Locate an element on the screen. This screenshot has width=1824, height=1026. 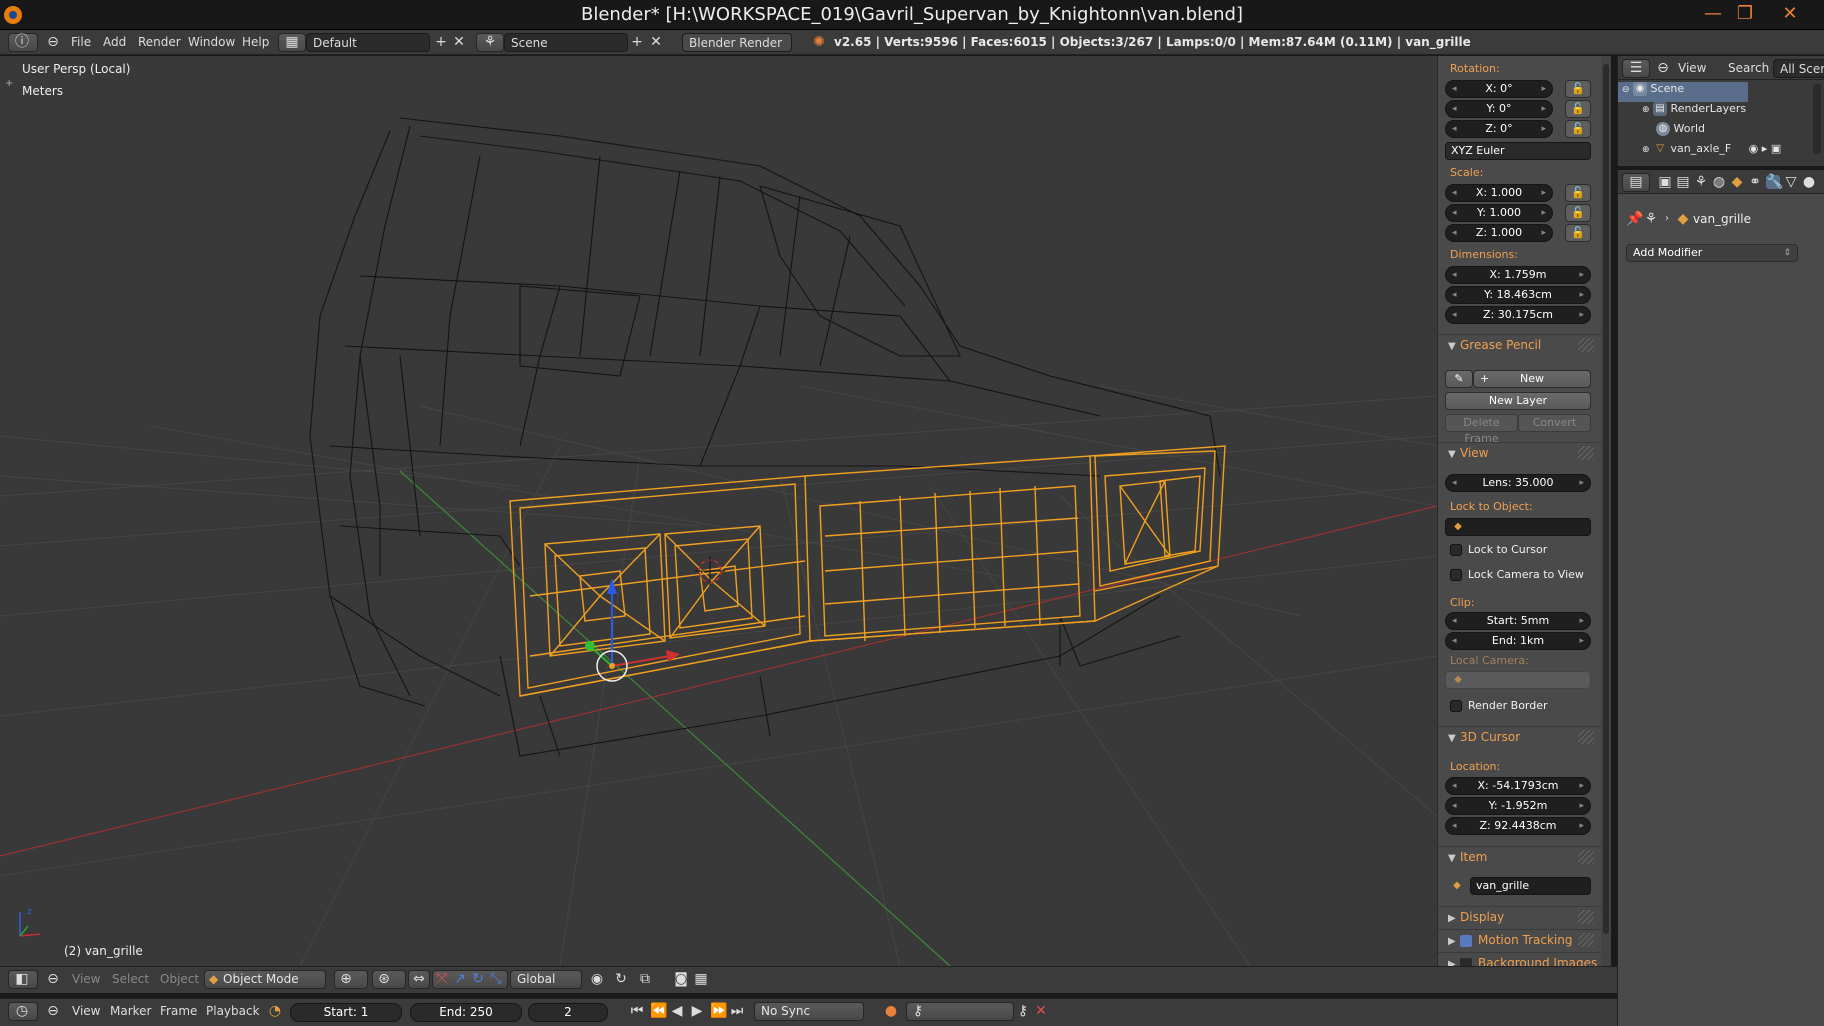
end-frame-field: End: 250 is located at coordinates (466, 1012).